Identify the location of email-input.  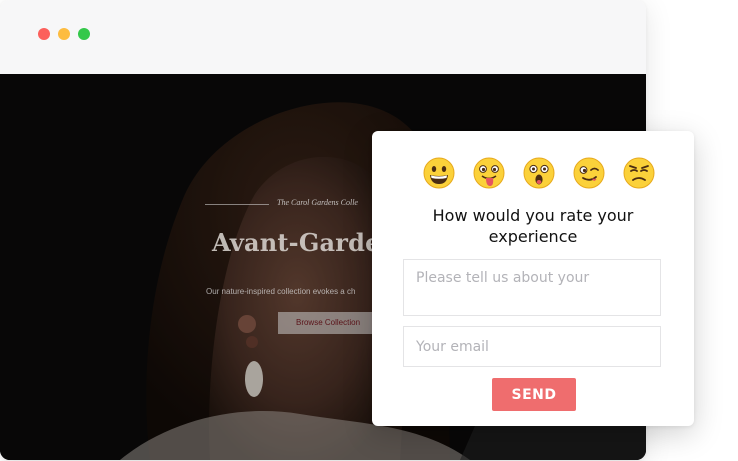
(532, 346).